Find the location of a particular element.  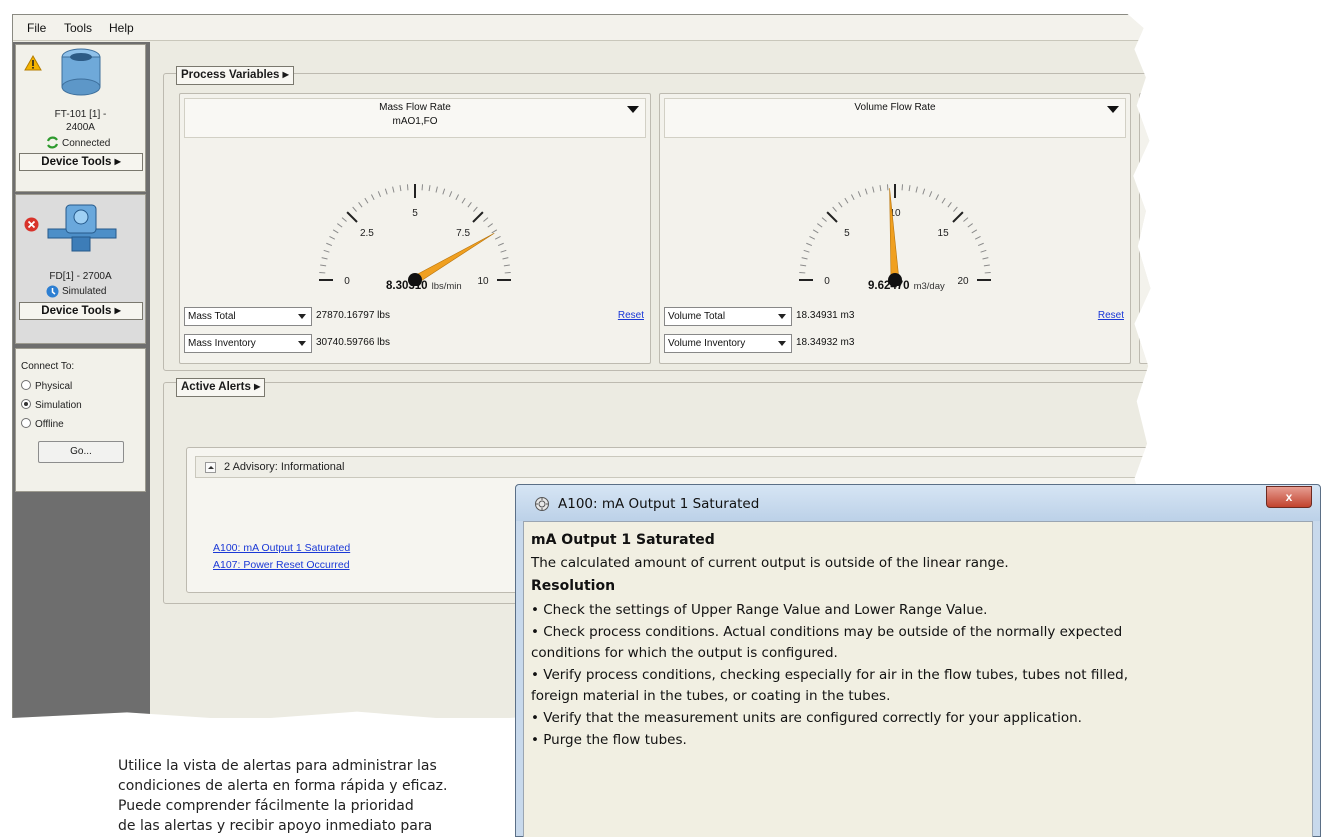

gauge-scale-label: 15 is located at coordinates (944, 233).